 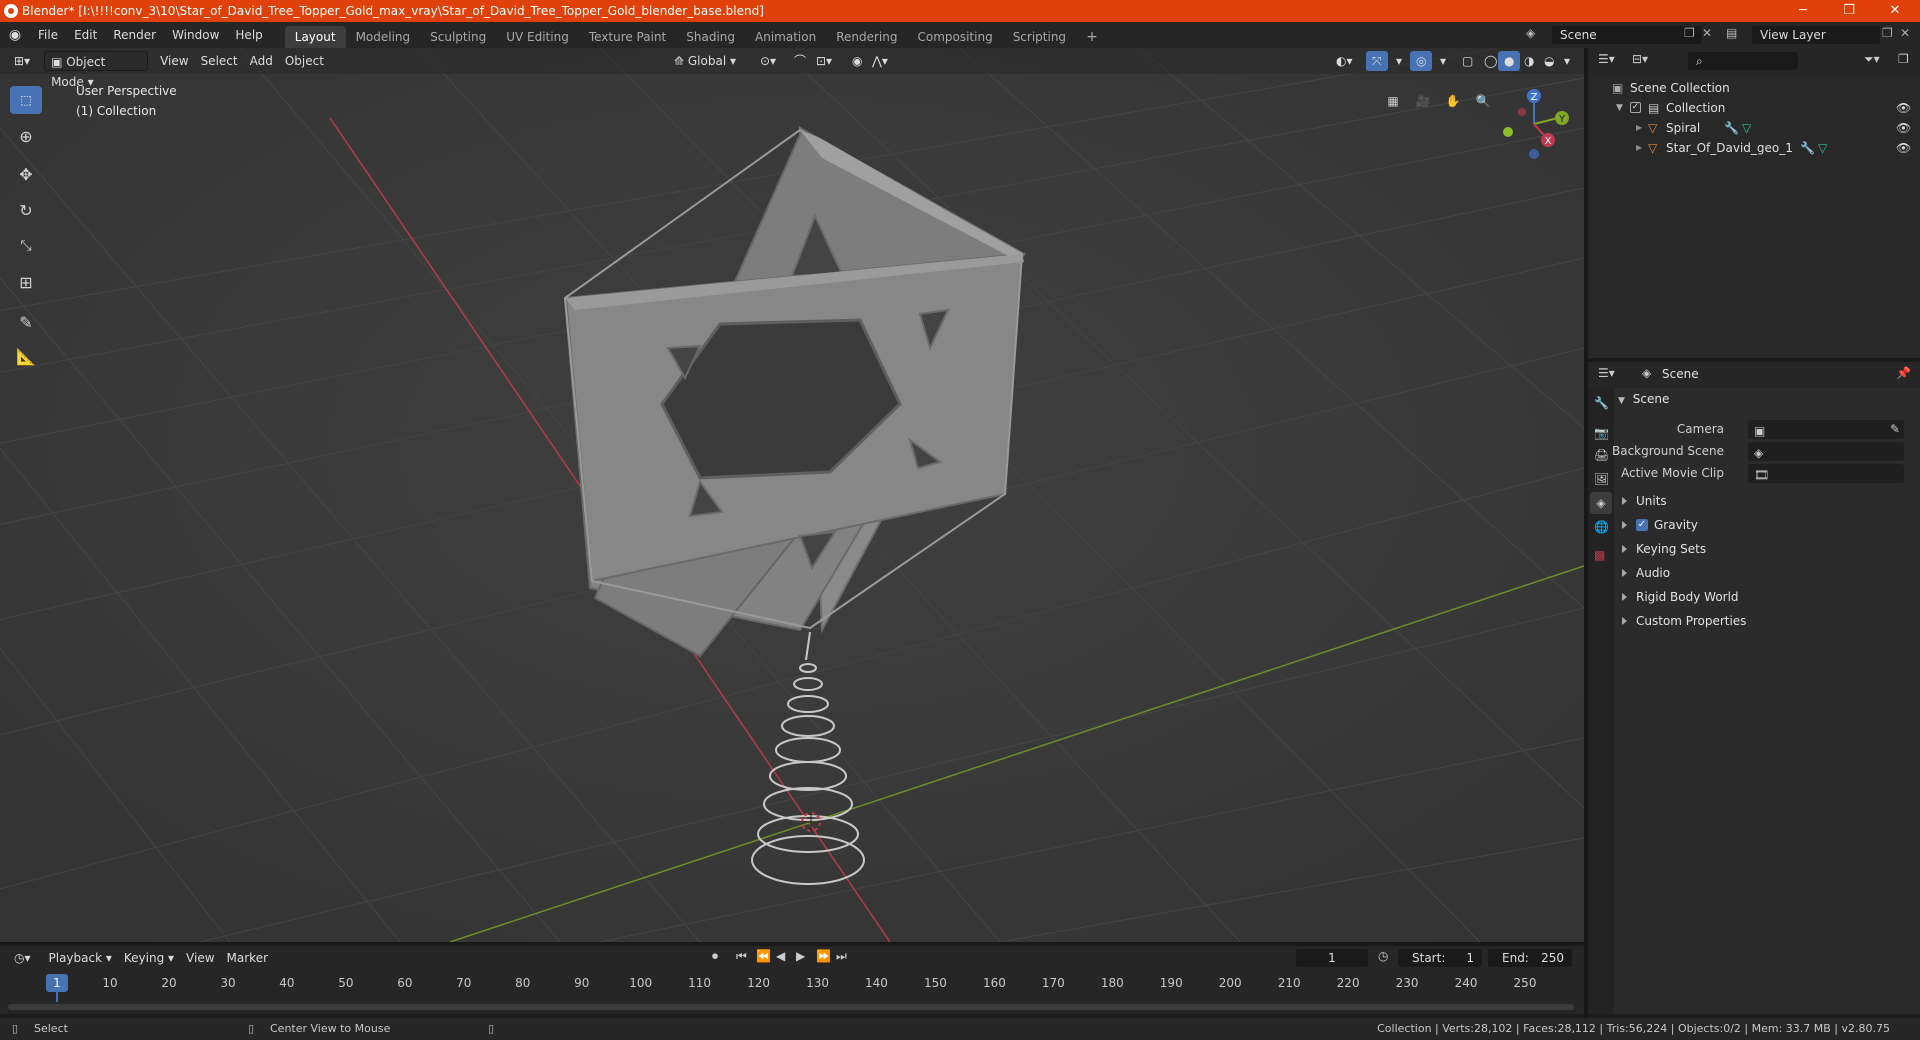 I want to click on move-tool: ✥, so click(x=26, y=174).